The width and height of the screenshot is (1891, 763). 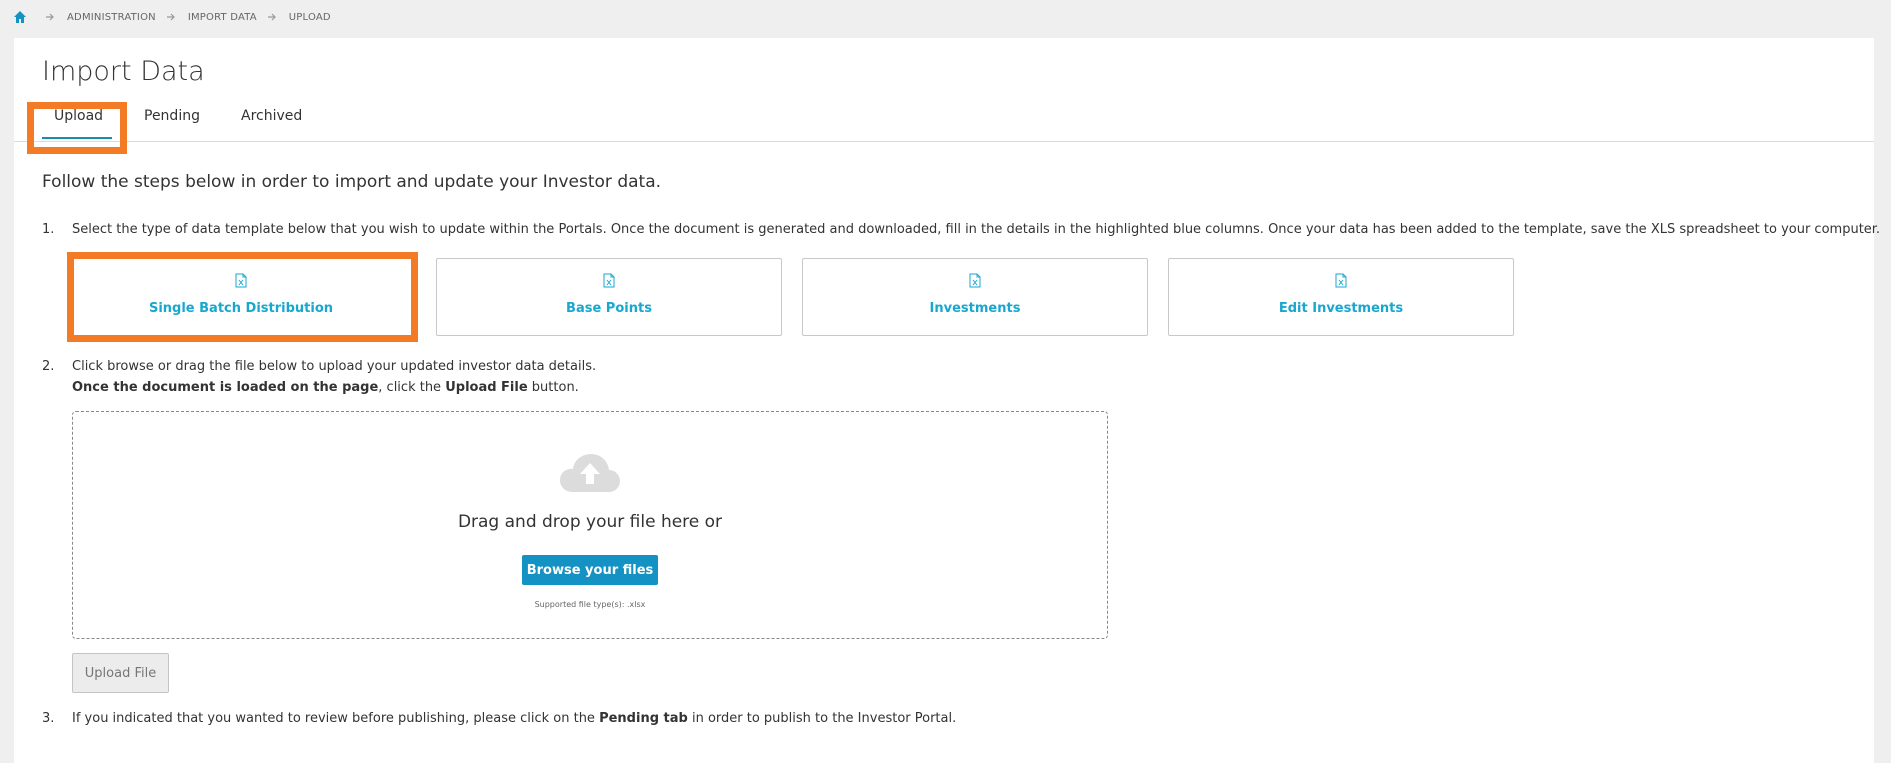 What do you see at coordinates (120, 673) in the screenshot?
I see `upload-file-button: Upload File` at bounding box center [120, 673].